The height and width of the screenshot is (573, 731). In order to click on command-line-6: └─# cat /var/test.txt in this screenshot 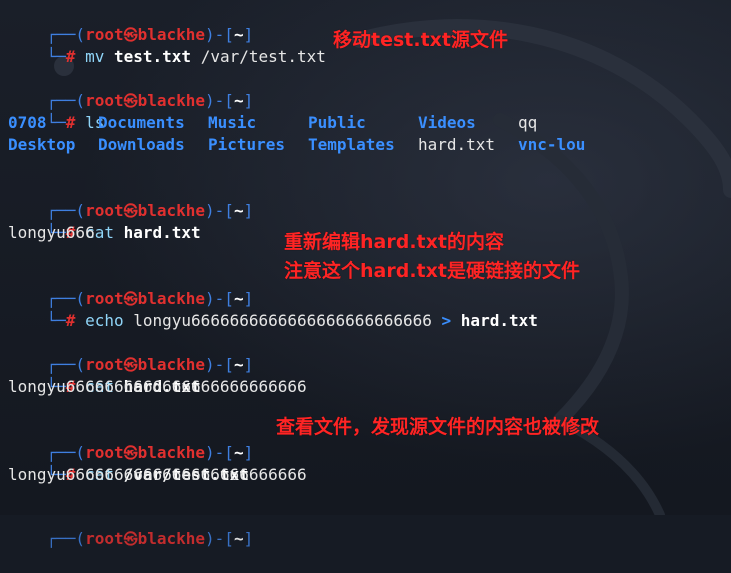, I will do `click(128, 463)`.